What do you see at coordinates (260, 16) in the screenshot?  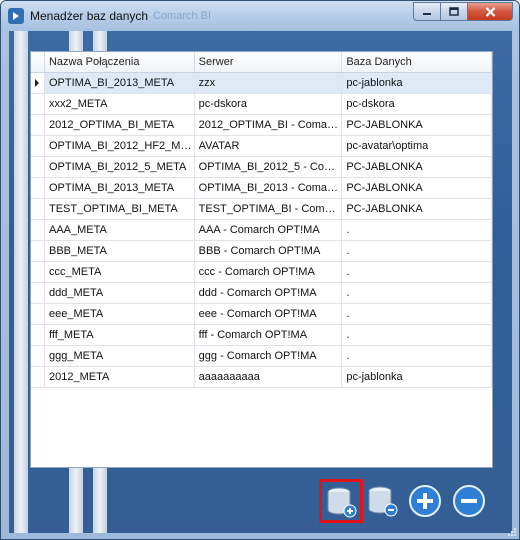 I see `title-bar: Menadżer baz danych Comarch BI` at bounding box center [260, 16].